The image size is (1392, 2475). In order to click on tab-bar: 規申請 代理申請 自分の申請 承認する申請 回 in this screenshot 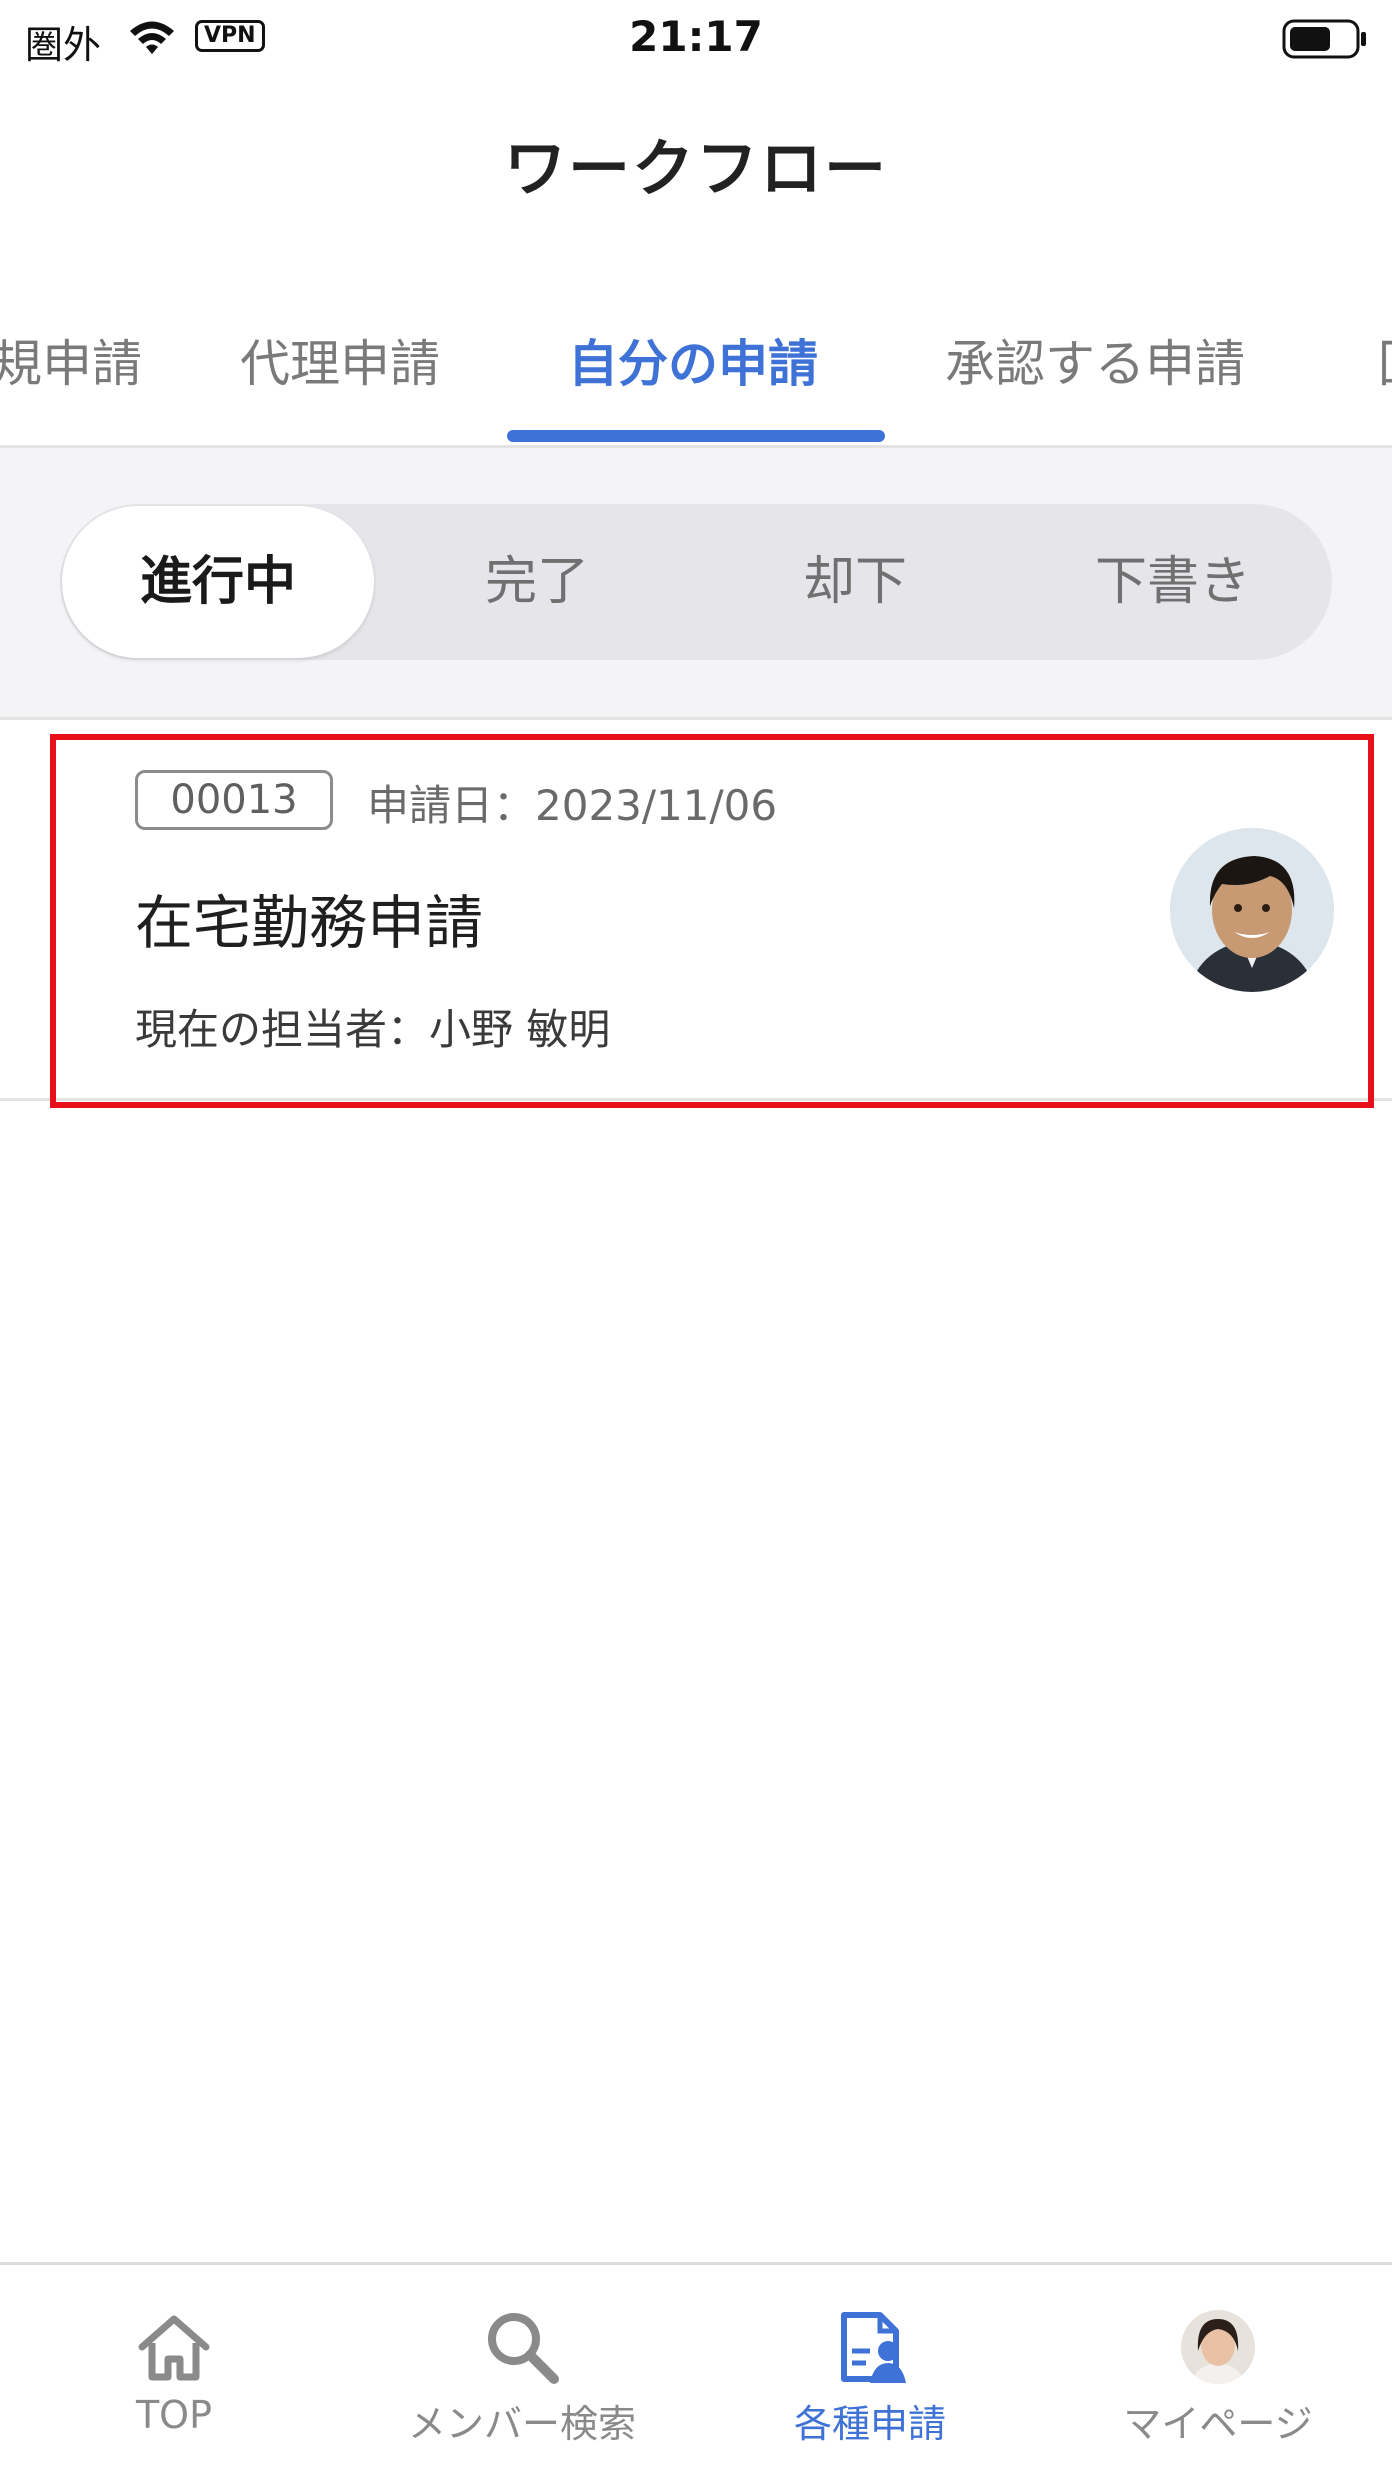, I will do `click(696, 374)`.